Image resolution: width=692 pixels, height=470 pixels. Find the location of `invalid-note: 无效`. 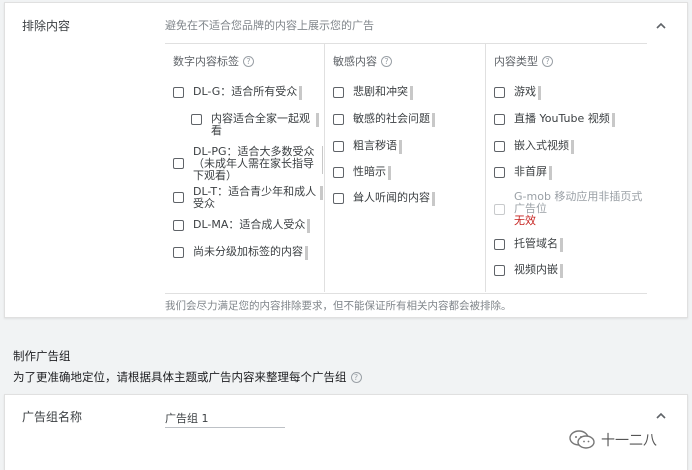

invalid-note: 无效 is located at coordinates (525, 220).